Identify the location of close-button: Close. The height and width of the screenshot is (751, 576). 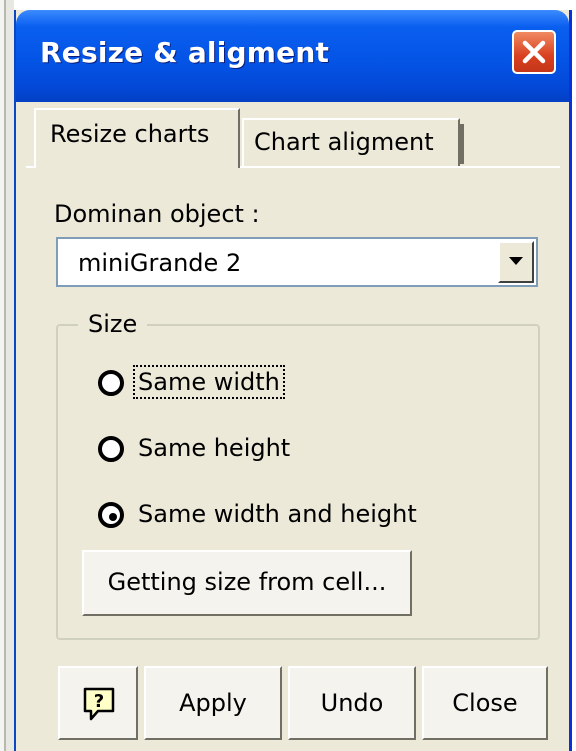
(485, 703).